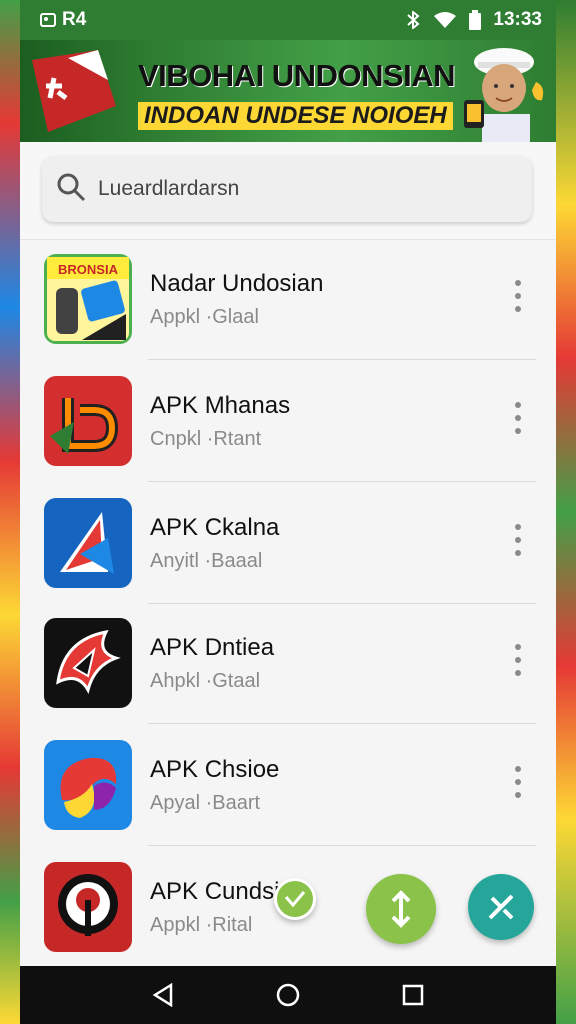 The image size is (576, 1024). I want to click on carrier-label: R4, so click(74, 19).